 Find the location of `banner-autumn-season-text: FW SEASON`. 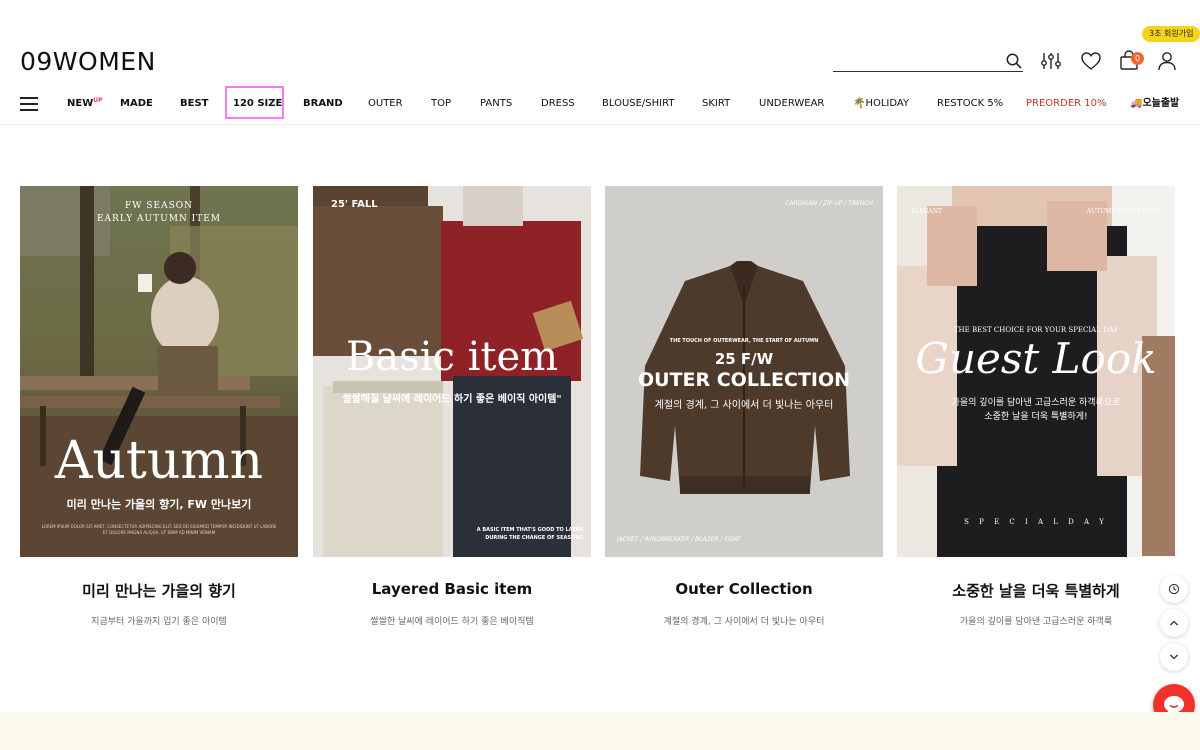

banner-autumn-season-text: FW SEASON is located at coordinates (158, 206).